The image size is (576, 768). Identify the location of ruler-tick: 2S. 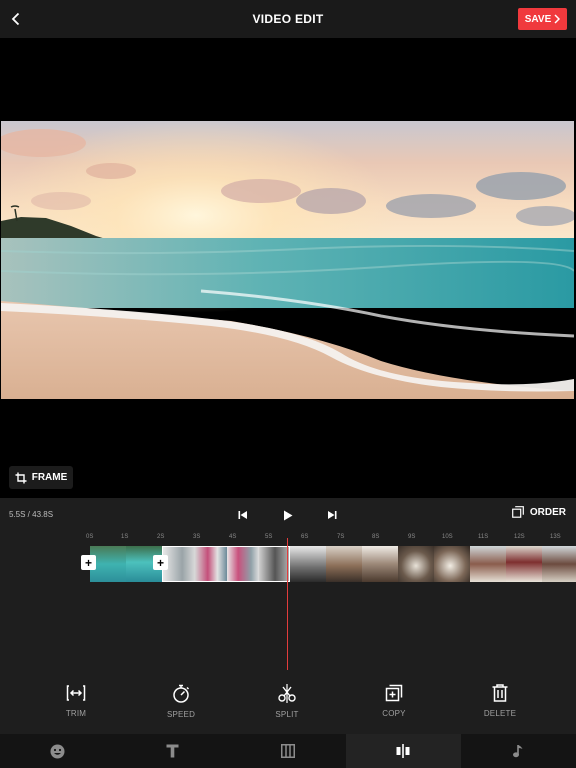
(161, 537).